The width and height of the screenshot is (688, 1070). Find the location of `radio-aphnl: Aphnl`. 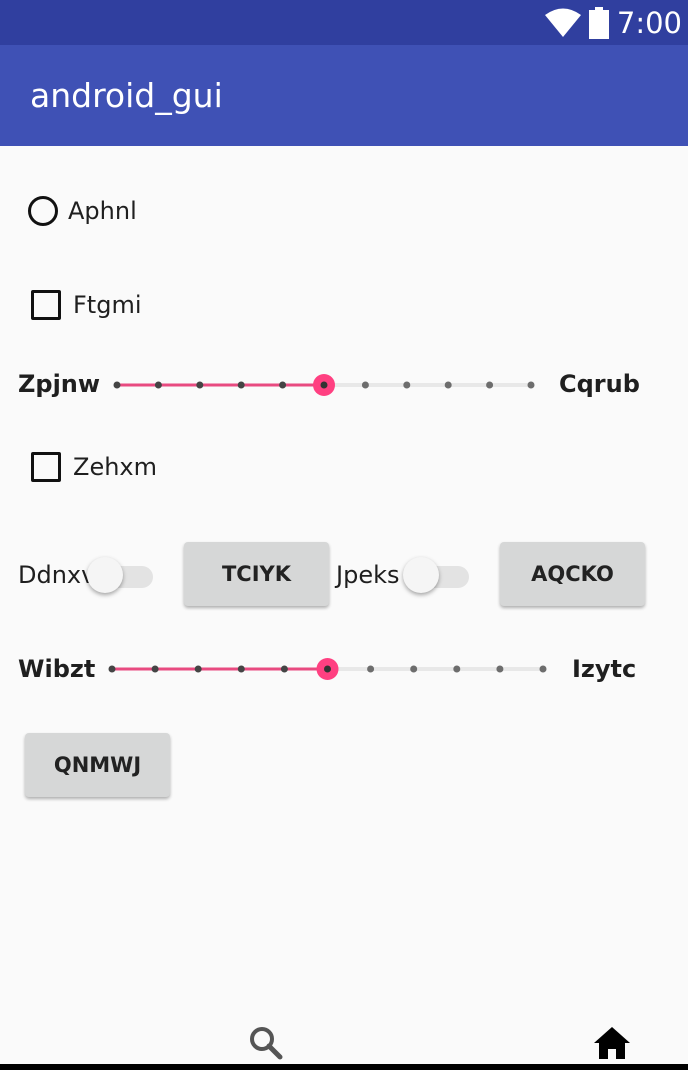

radio-aphnl: Aphnl is located at coordinates (82, 211).